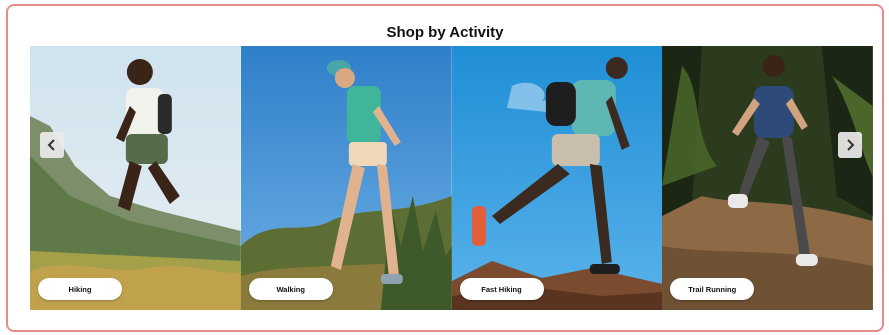  I want to click on chevron-right-icon, so click(851, 145).